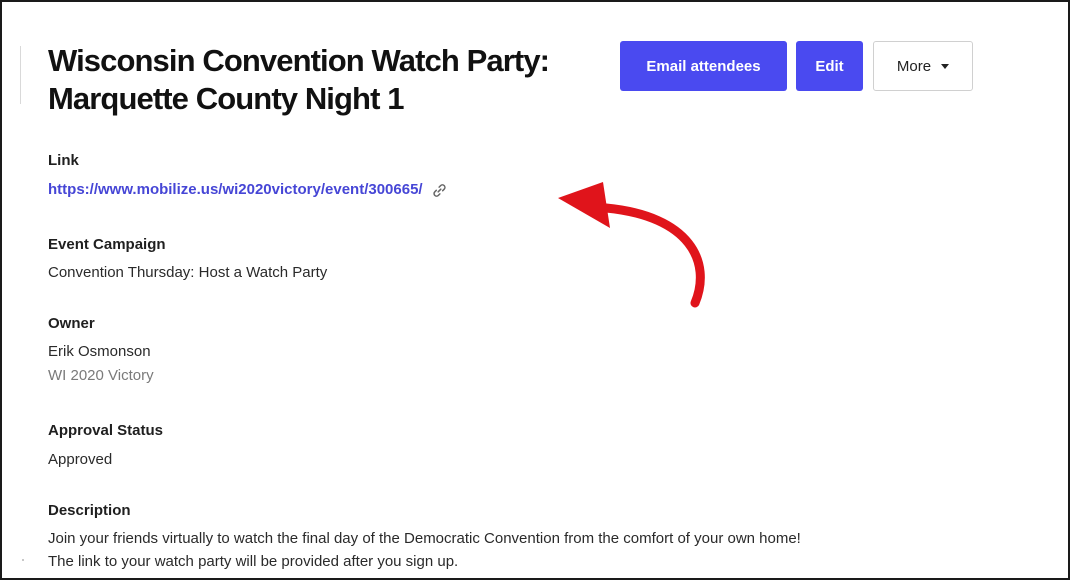 The image size is (1070, 580). What do you see at coordinates (188, 272) in the screenshot?
I see `campaign-value: Convention Thursday: Host a Watch Party` at bounding box center [188, 272].